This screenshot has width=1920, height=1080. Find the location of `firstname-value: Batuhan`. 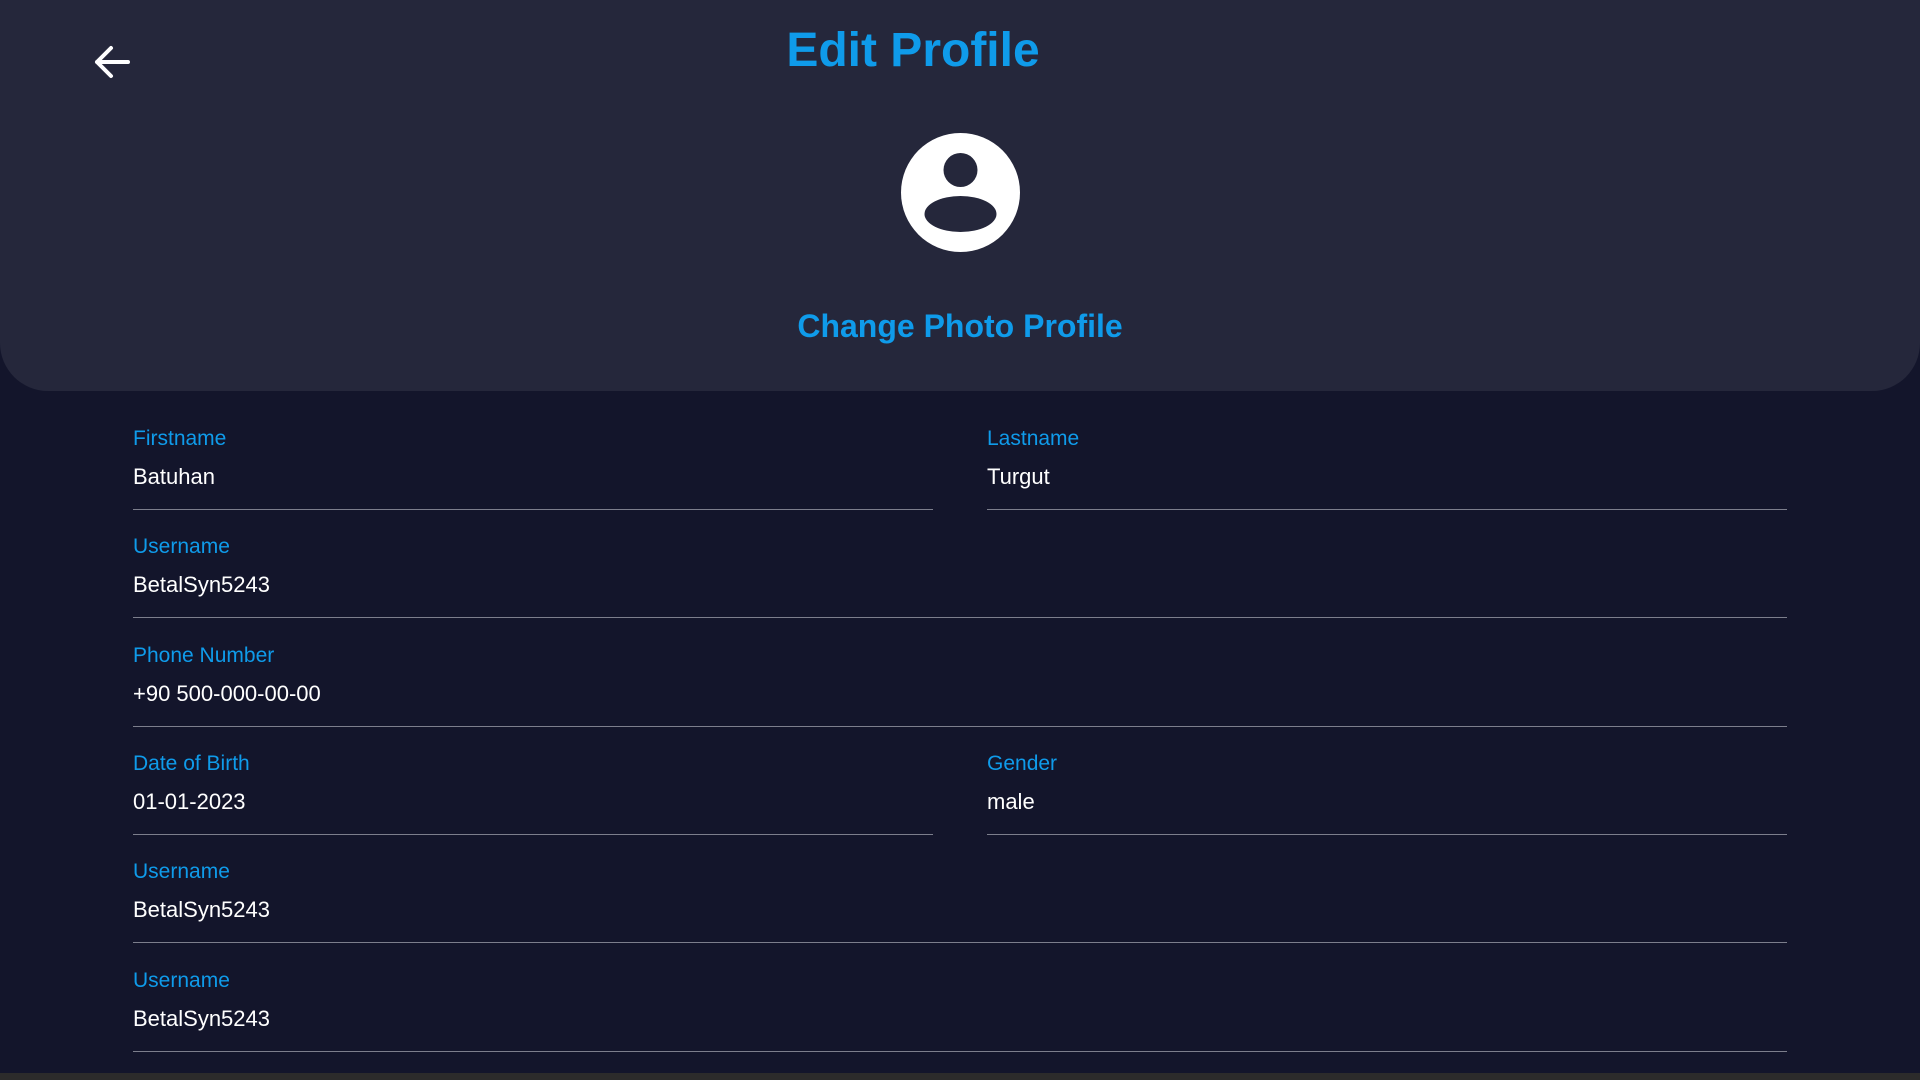

firstname-value: Batuhan is located at coordinates (174, 477).